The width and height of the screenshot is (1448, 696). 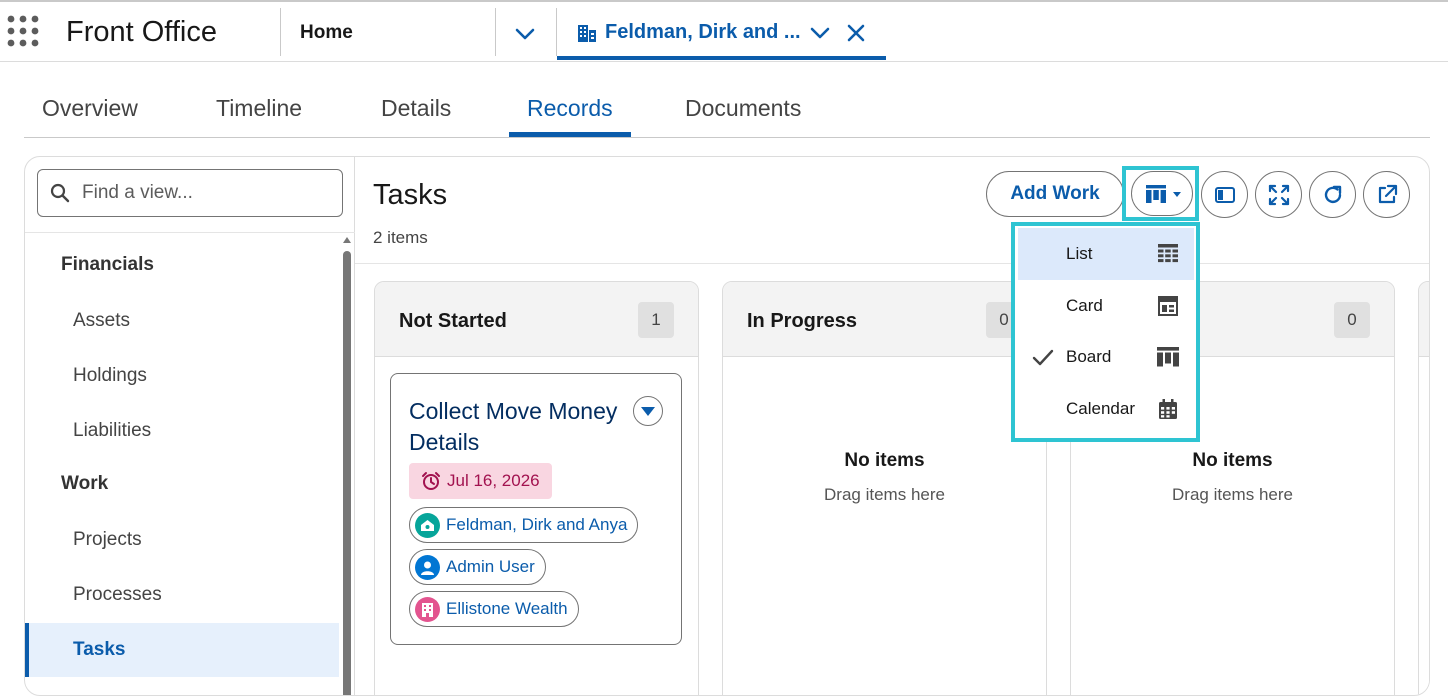 I want to click on sidebar-scrollbar, so click(x=347, y=465).